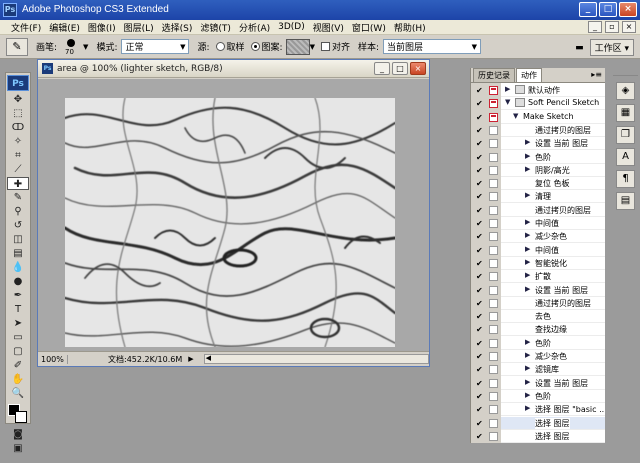 This screenshot has height=463, width=640. What do you see at coordinates (538, 436) in the screenshot?
I see `action-step-row: ✔ 选择 图层` at bounding box center [538, 436].